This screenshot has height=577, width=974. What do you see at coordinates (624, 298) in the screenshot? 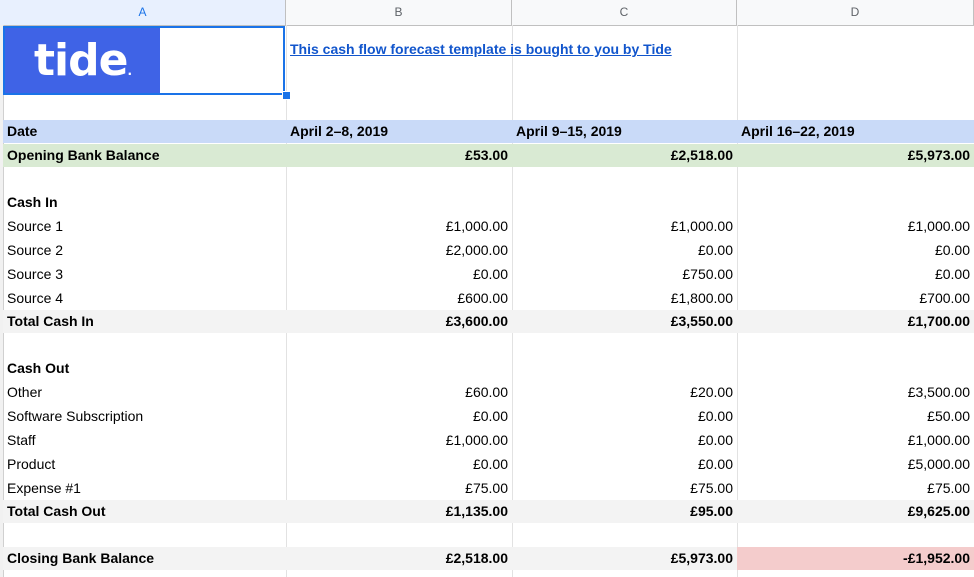
I see `amount-cell: £1,800.00` at bounding box center [624, 298].